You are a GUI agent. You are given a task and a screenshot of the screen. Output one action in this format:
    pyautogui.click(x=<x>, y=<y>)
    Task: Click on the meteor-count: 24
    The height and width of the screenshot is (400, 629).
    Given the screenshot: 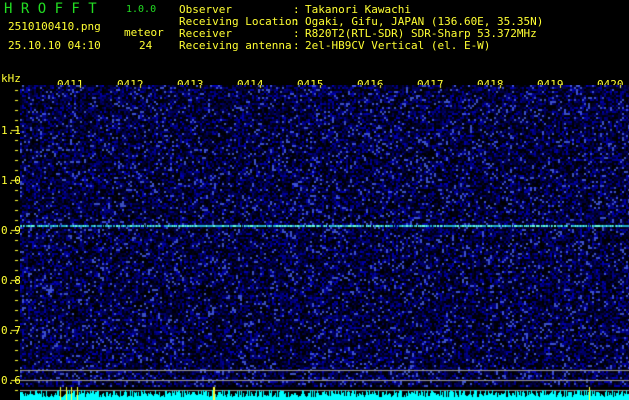 What is the action you would take?
    pyautogui.click(x=146, y=45)
    